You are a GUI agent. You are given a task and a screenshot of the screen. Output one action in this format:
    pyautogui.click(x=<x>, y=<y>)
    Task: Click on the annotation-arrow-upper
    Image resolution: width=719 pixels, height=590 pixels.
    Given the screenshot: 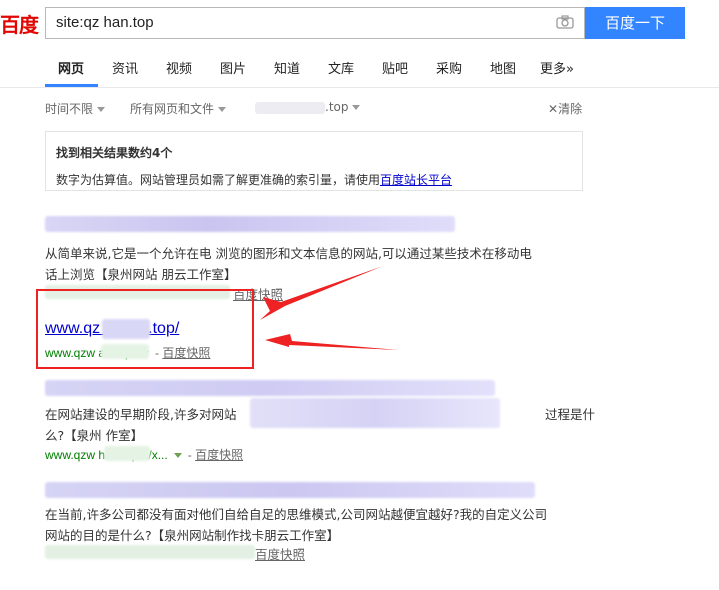 What is the action you would take?
    pyautogui.click(x=321, y=293)
    